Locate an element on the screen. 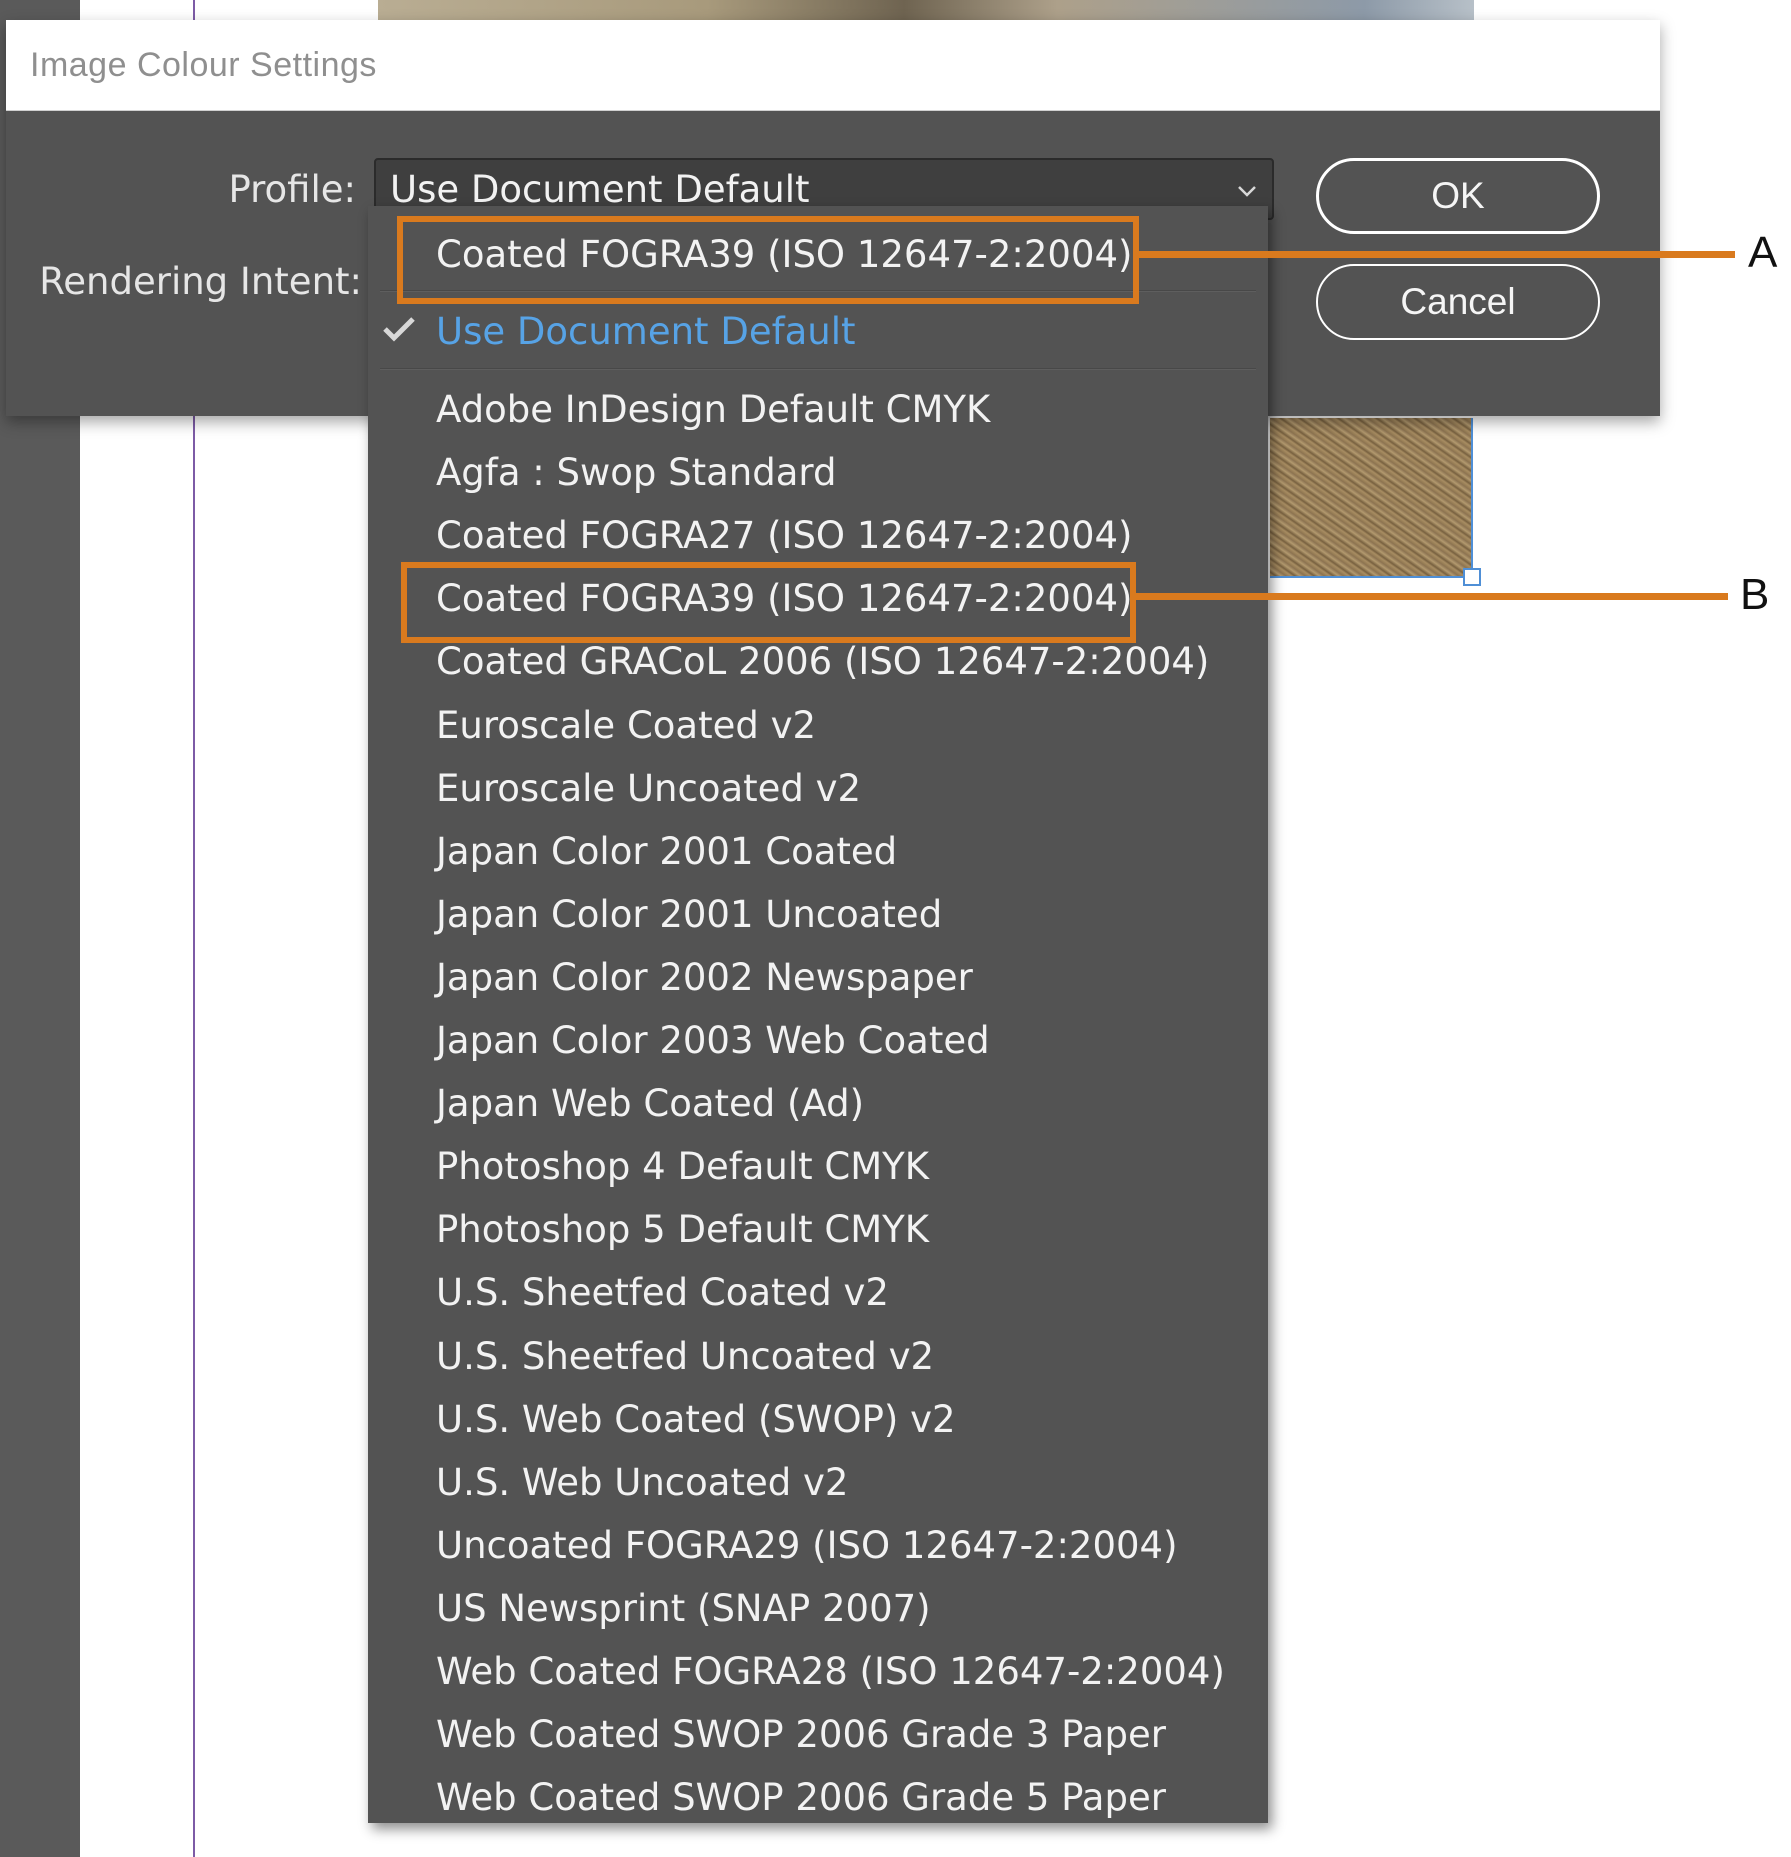 This screenshot has height=1857, width=1791. dropdown-item: Coated GRACoL 2006 (ISO 12647-2:2004) is located at coordinates (822, 661).